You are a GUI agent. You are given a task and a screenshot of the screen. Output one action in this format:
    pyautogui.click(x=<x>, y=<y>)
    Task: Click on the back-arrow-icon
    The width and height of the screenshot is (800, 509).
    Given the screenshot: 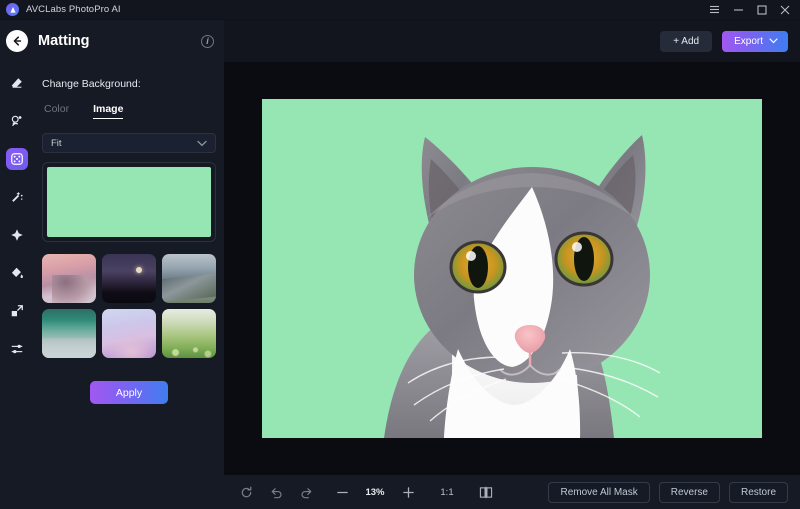 What is the action you would take?
    pyautogui.click(x=17, y=41)
    